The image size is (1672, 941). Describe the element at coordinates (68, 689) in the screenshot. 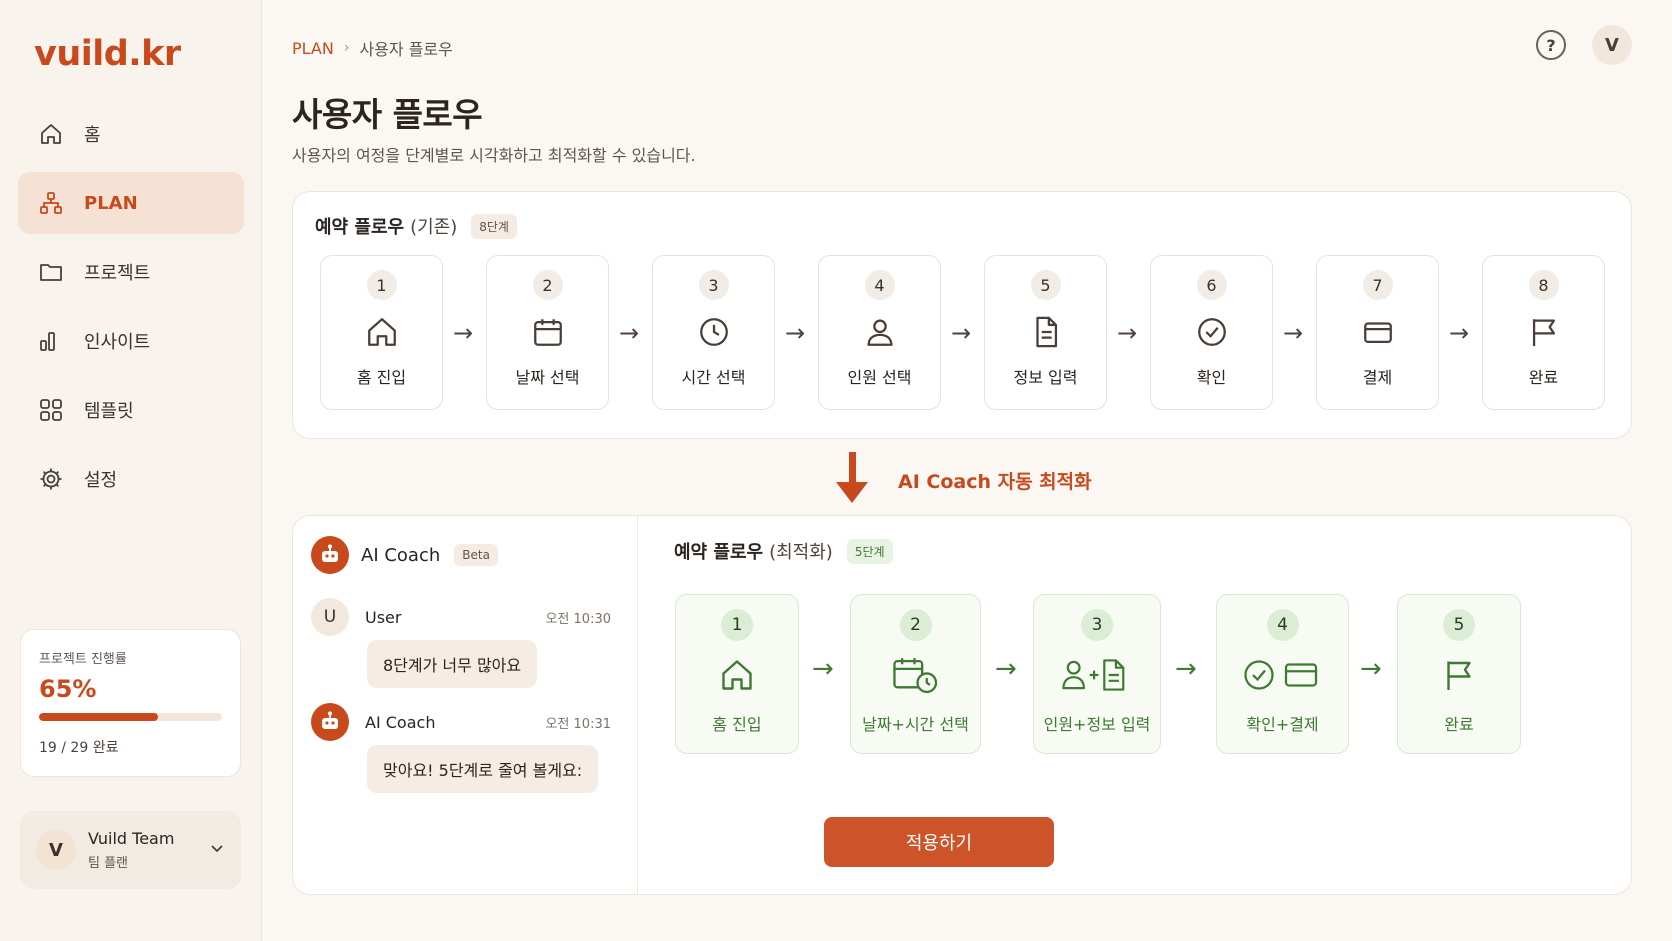

I see `progress-value: 65%` at that location.